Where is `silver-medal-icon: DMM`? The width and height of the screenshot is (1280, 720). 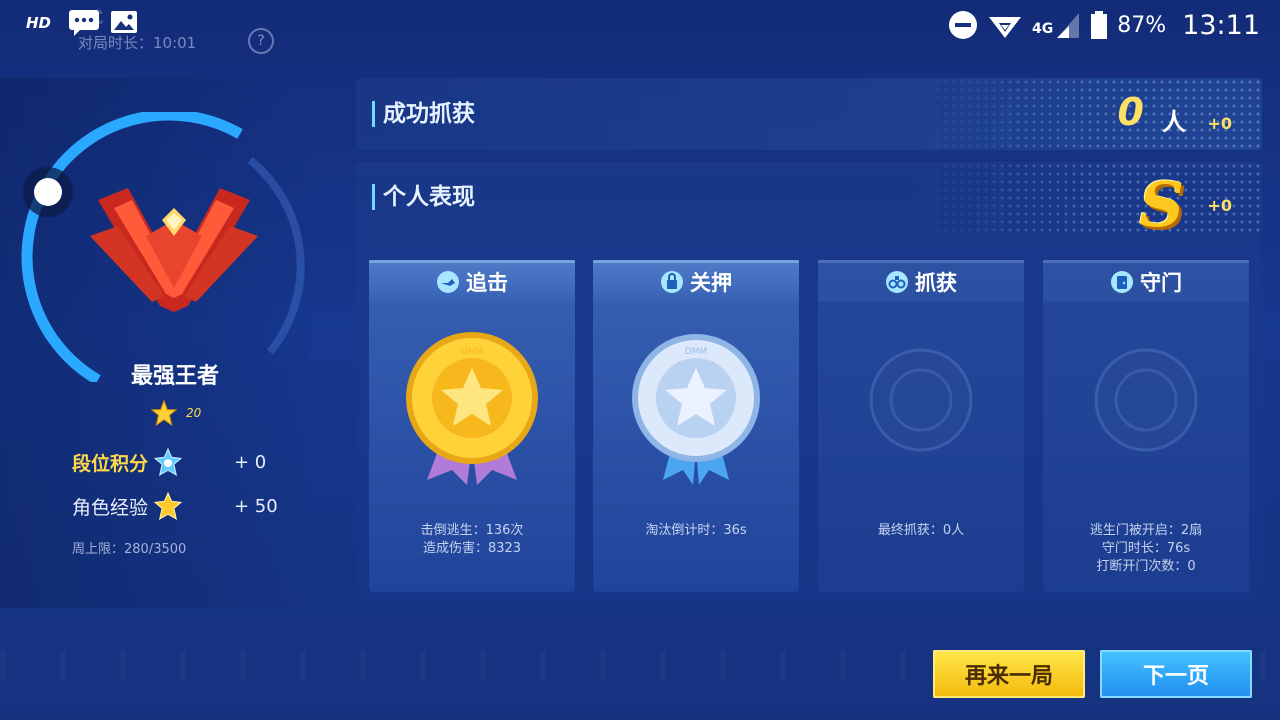
silver-medal-icon: DMM is located at coordinates (696, 409).